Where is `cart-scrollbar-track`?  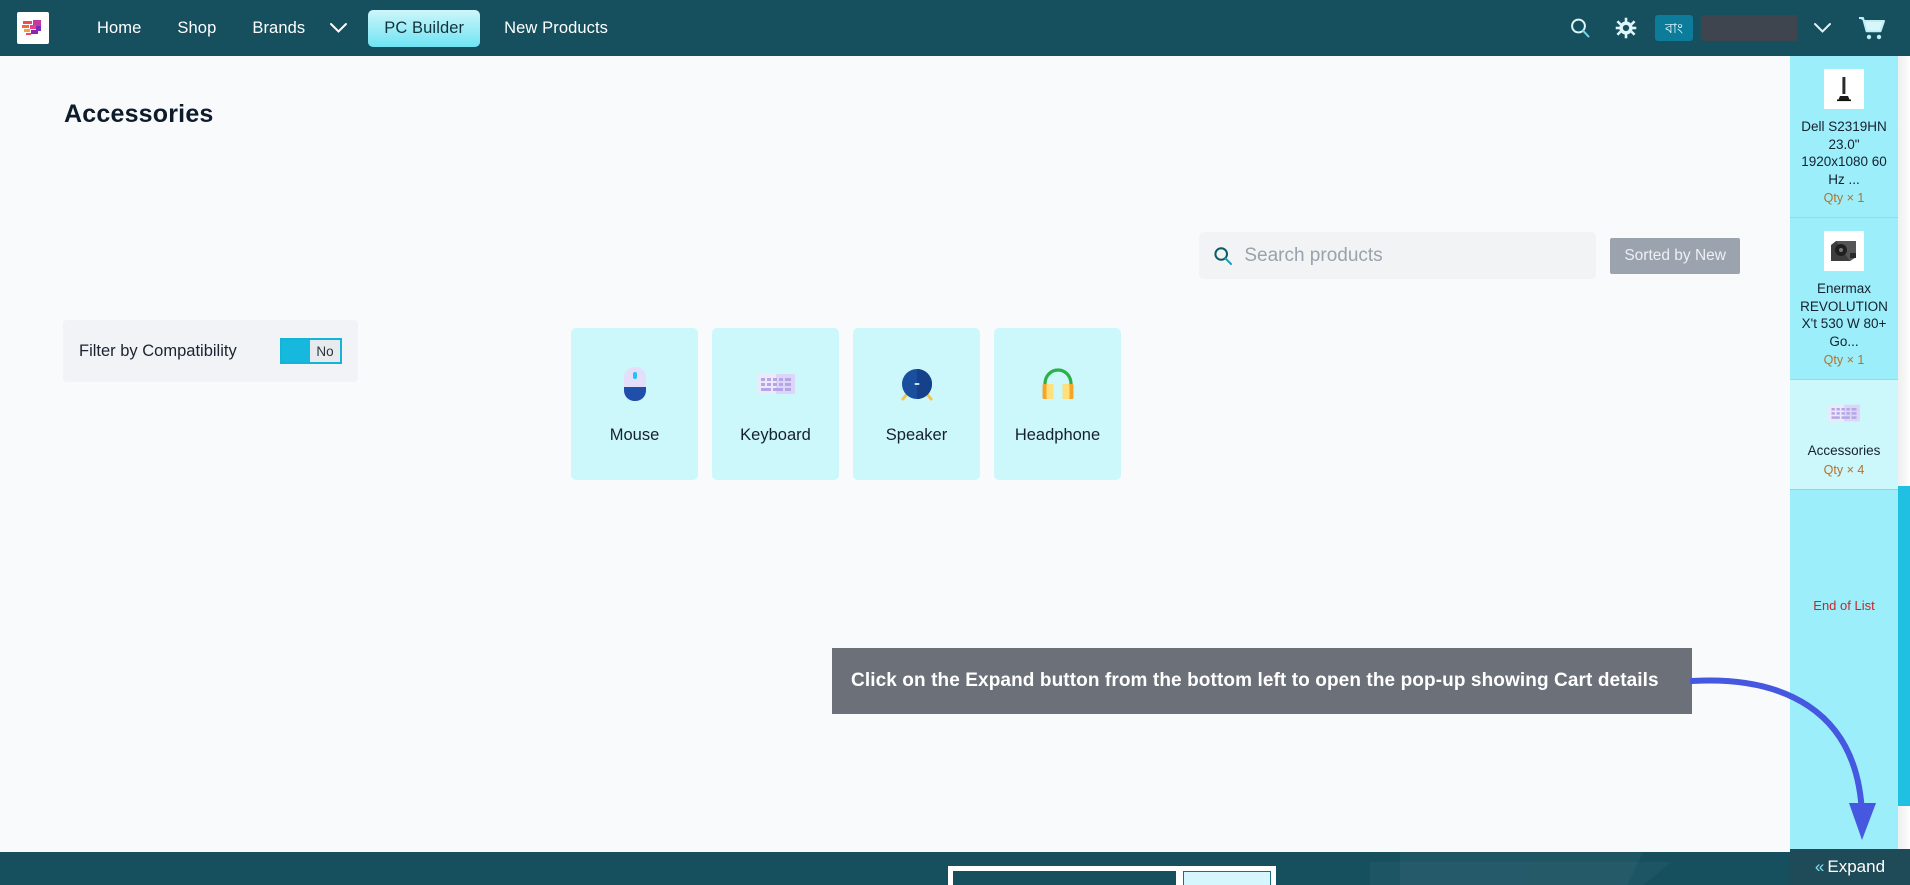
cart-scrollbar-track is located at coordinates (1904, 452).